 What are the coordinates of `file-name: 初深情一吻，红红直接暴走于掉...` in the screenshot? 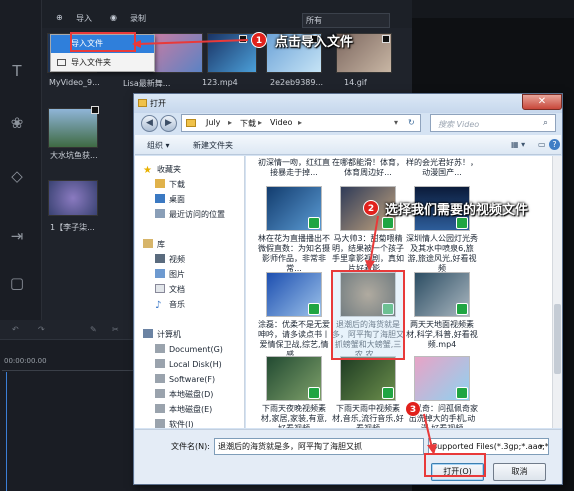 It's located at (294, 167).